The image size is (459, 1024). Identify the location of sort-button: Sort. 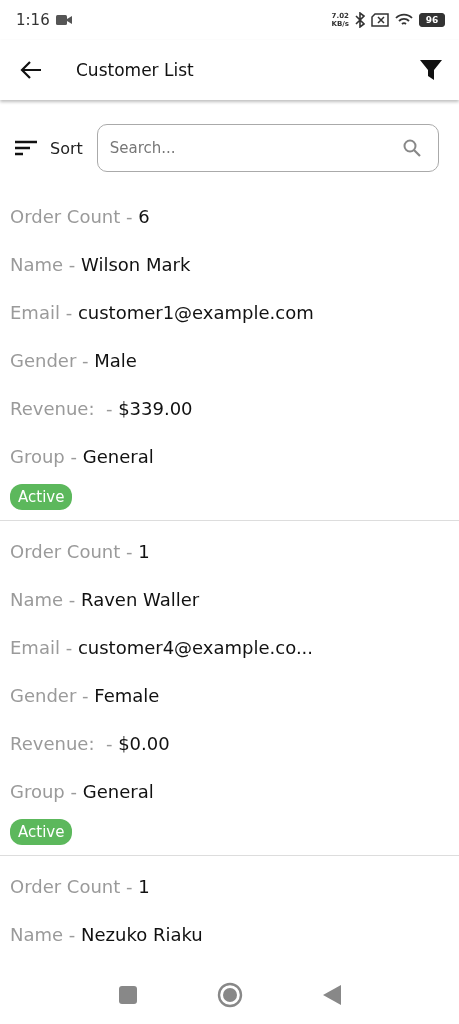
(48, 148).